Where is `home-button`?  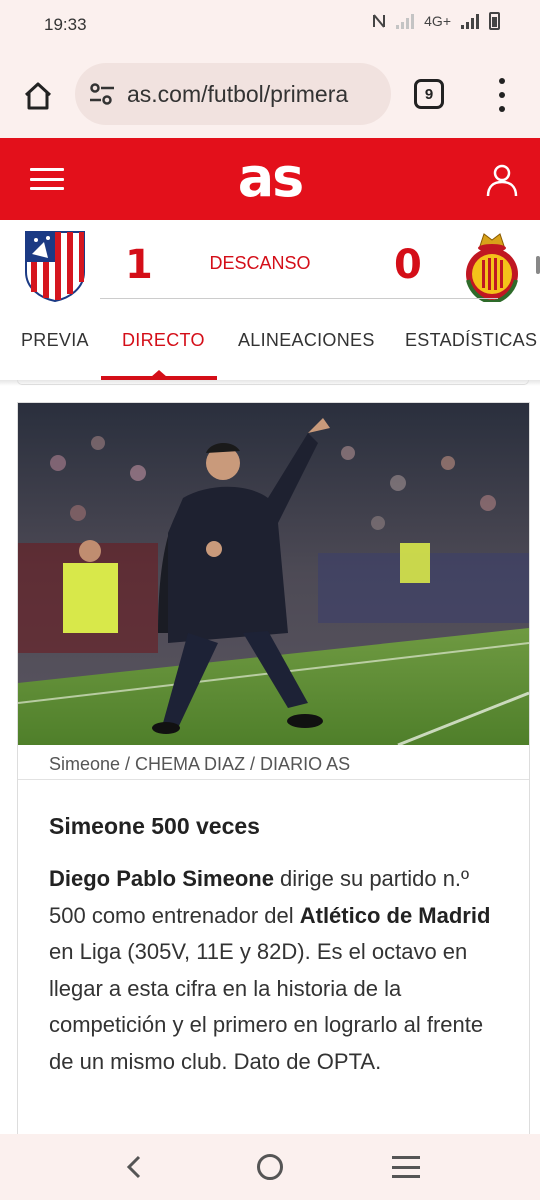
home-button is located at coordinates (38, 96).